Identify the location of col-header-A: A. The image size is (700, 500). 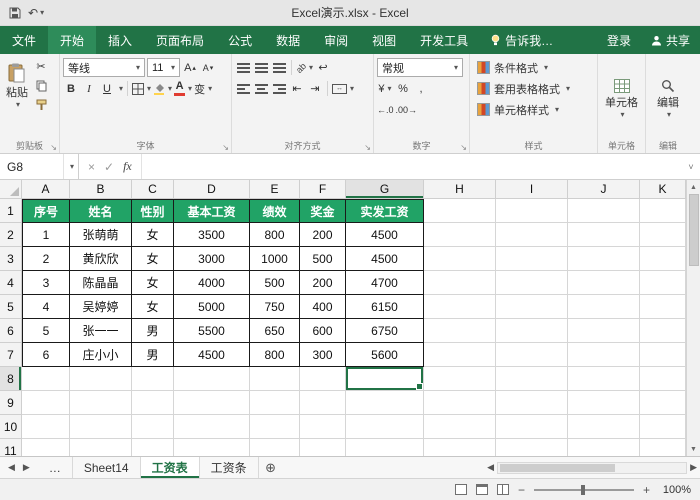
(46, 189).